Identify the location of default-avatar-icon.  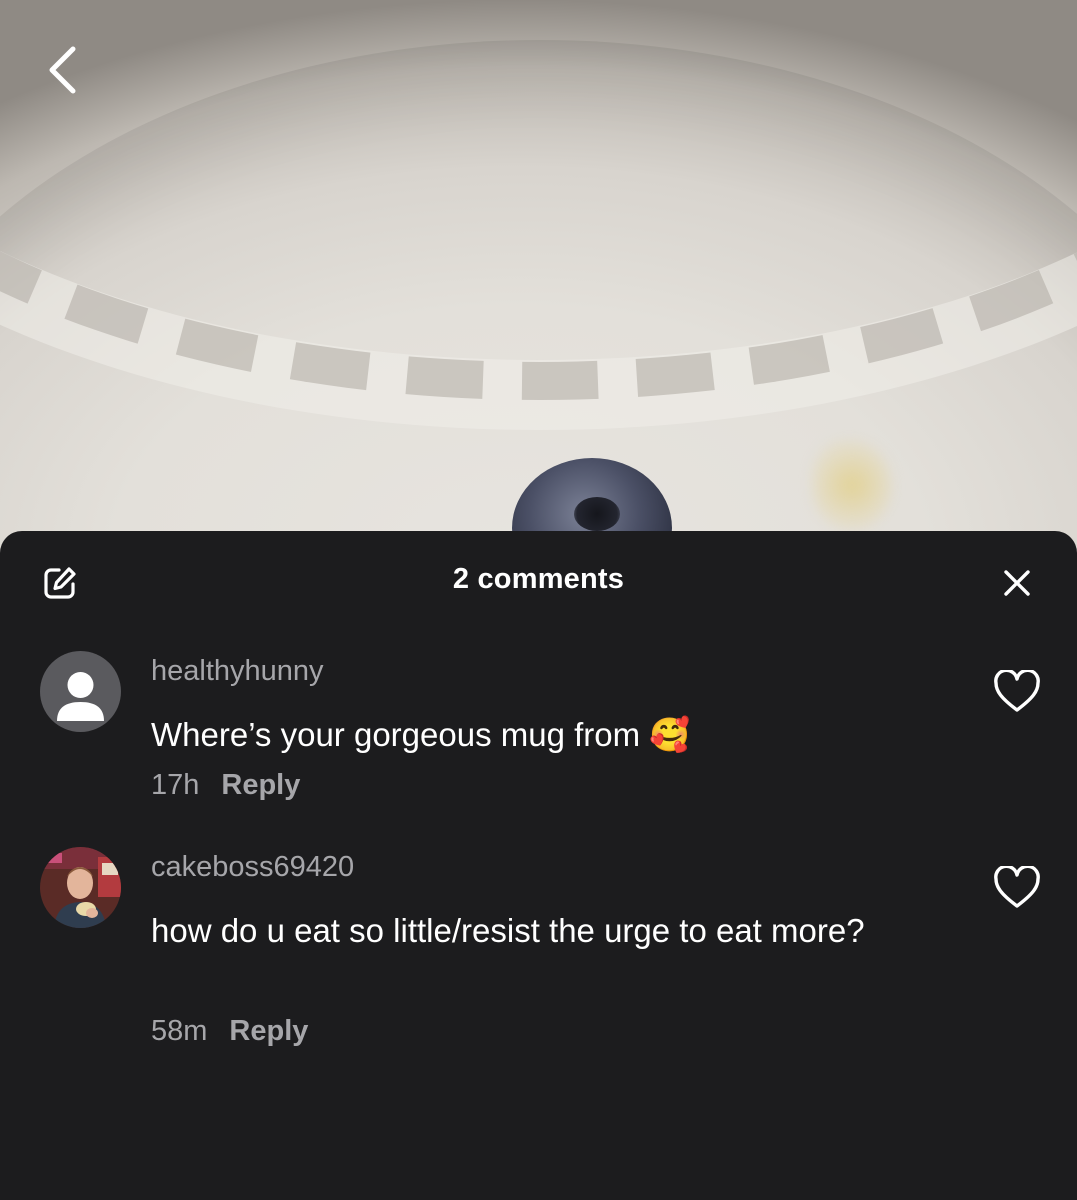
(80, 696).